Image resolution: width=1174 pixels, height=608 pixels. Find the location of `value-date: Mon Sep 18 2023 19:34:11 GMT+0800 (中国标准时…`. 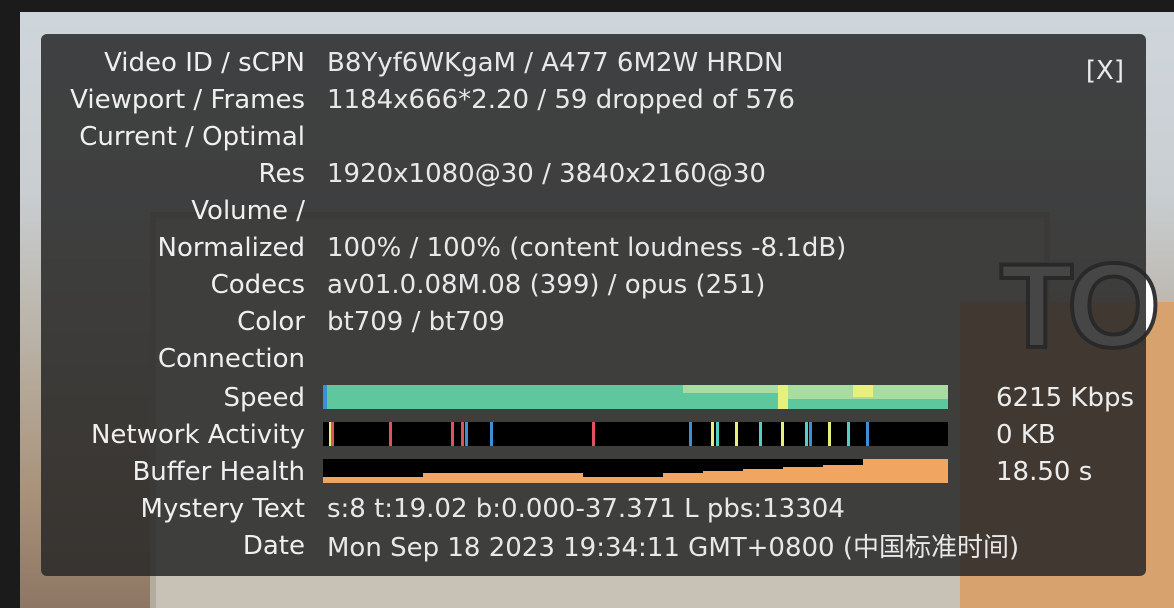

value-date: Mon Sep 18 2023 19:34:11 GMT+0800 (中国标准时… is located at coordinates (673, 548).